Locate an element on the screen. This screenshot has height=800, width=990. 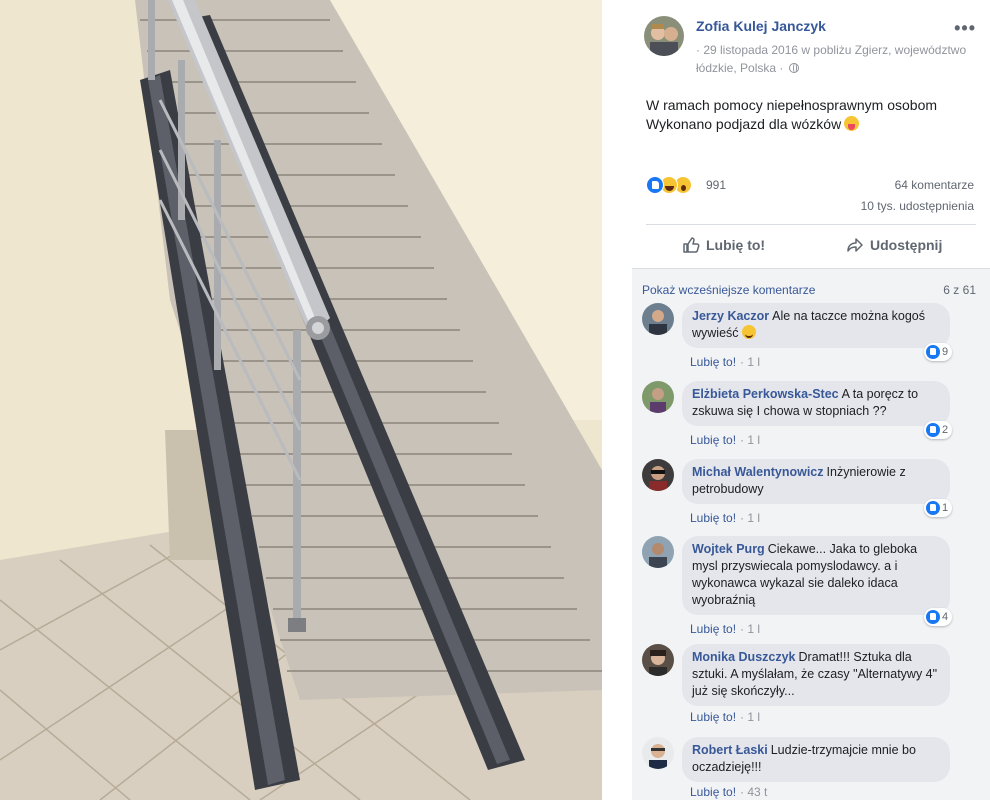
reaction-count: 991 is located at coordinates (716, 185).